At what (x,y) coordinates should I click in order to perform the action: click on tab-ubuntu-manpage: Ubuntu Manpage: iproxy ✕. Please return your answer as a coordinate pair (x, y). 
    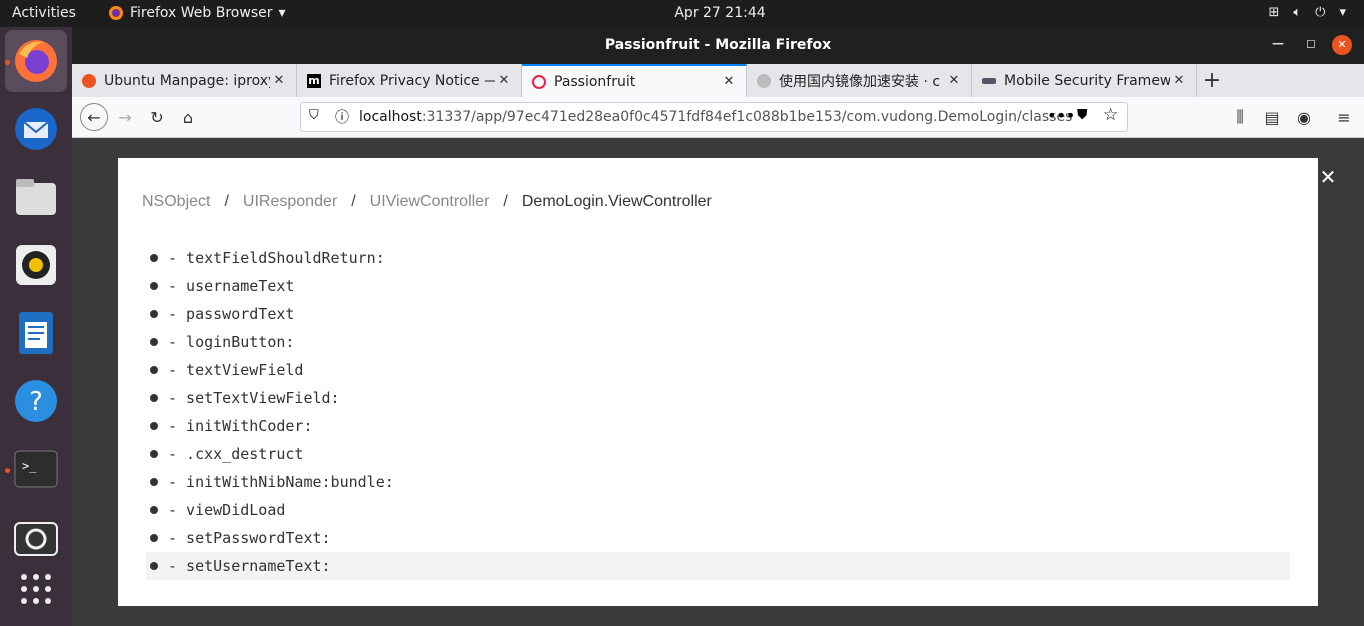
    Looking at the image, I should click on (184, 80).